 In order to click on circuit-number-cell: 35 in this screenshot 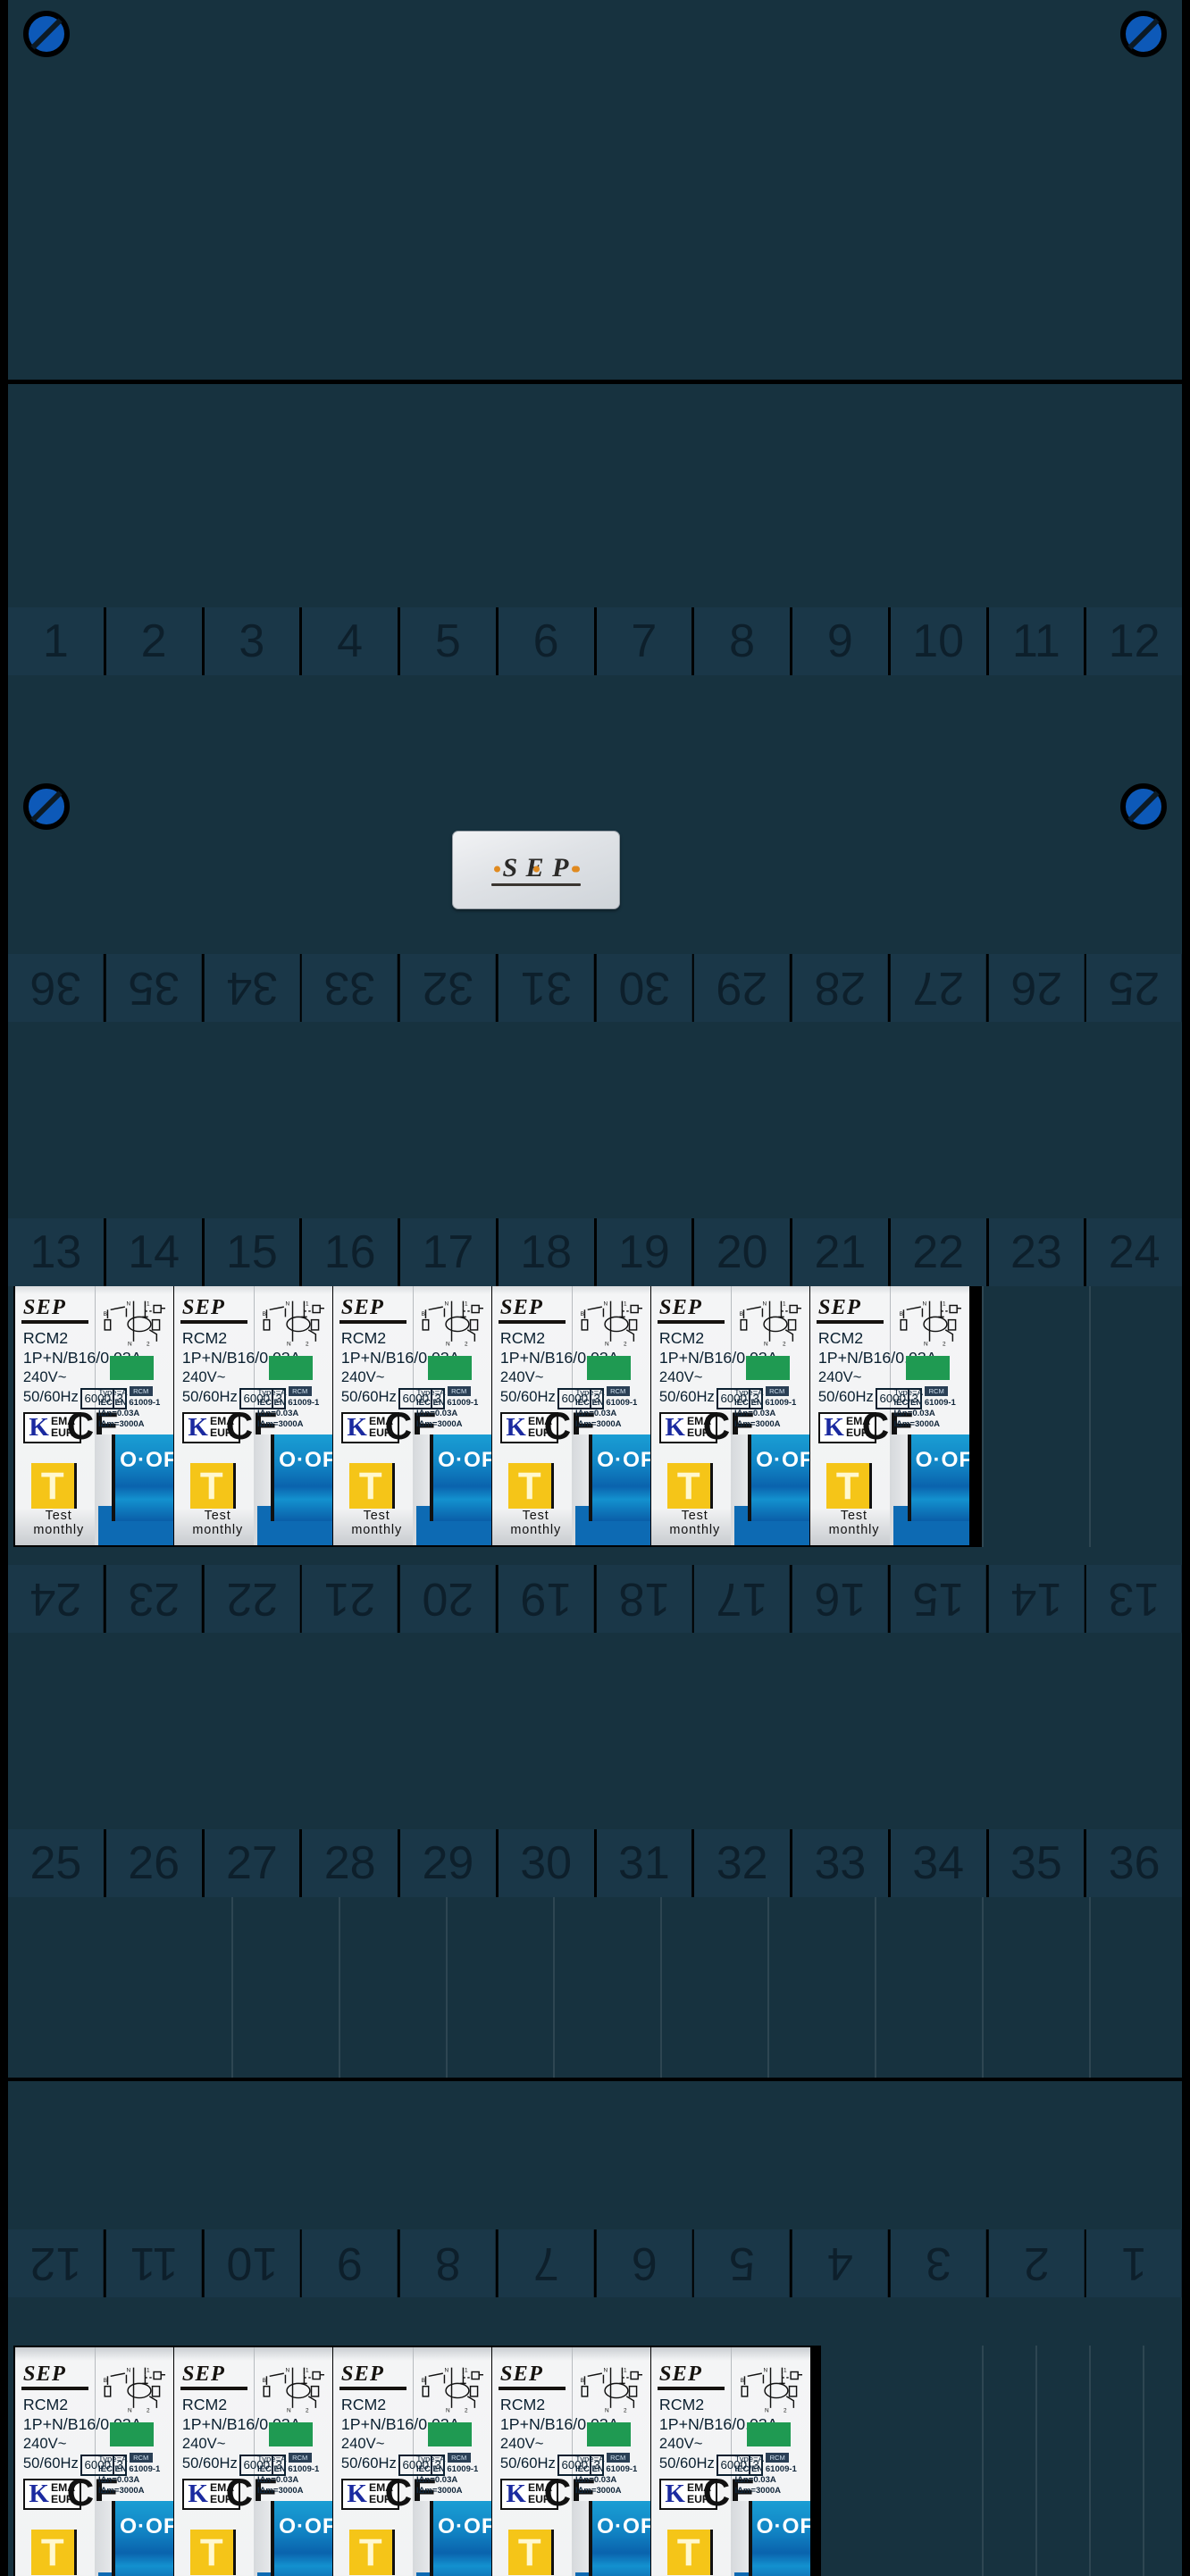, I will do `click(1036, 1863)`.